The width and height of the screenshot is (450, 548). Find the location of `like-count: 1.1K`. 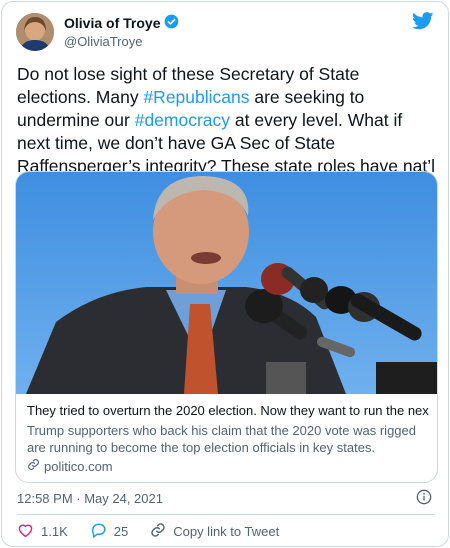

like-count: 1.1K is located at coordinates (54, 531).